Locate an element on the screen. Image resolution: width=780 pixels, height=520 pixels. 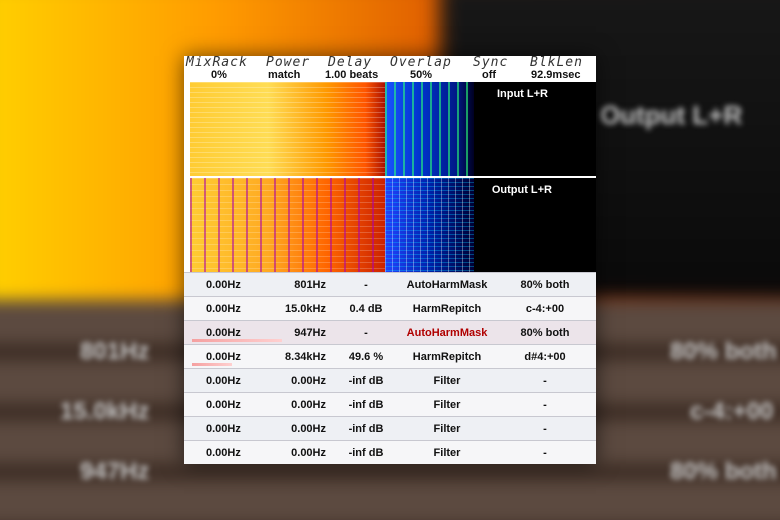
param-value: d#4:+00 is located at coordinates (545, 357).